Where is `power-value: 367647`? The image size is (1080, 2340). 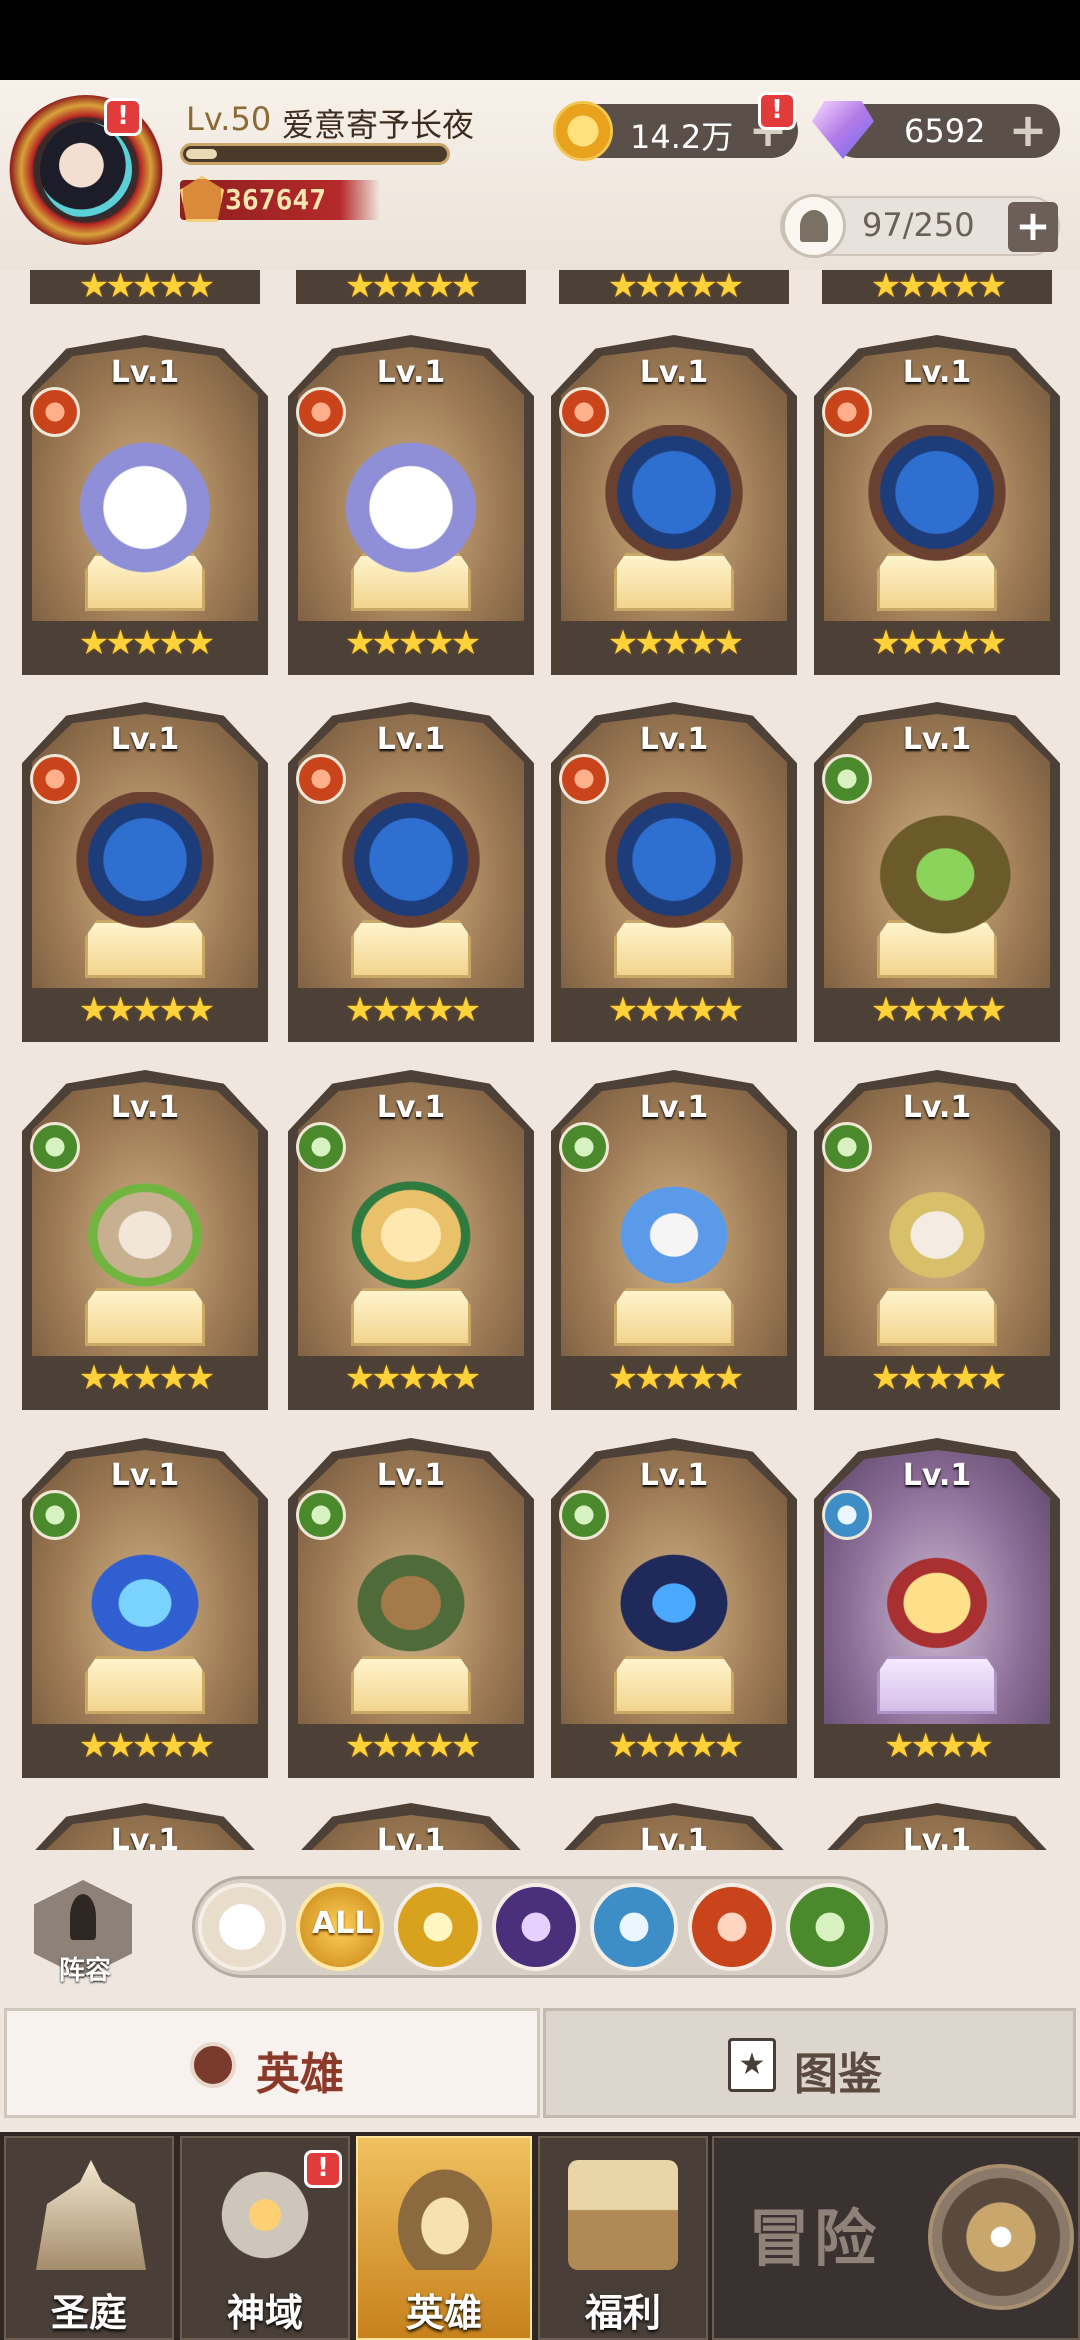 power-value: 367647 is located at coordinates (276, 199).